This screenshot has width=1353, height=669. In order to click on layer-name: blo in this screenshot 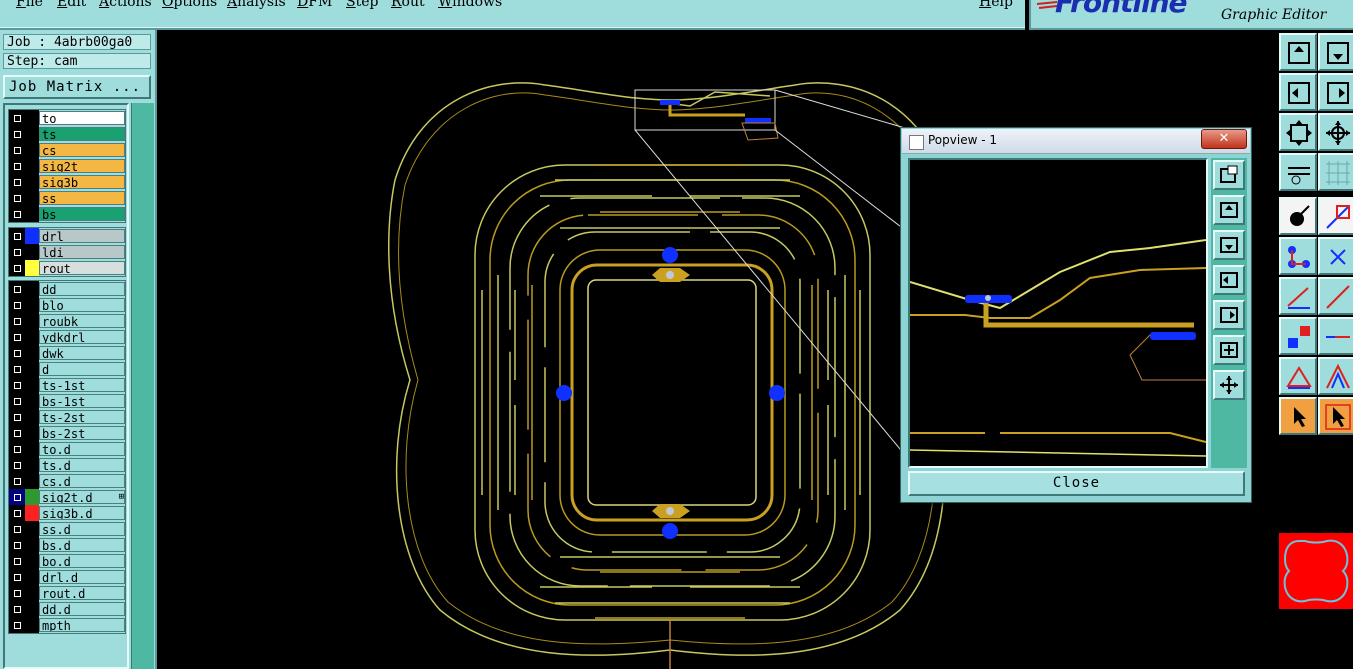, I will do `click(82, 305)`.